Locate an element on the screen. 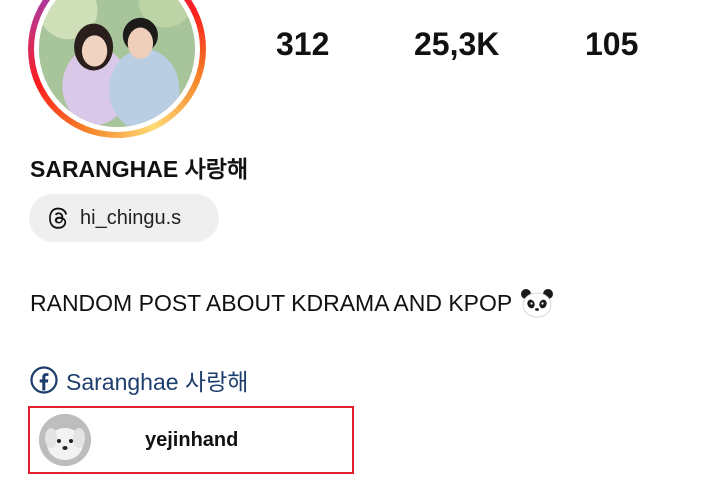 This screenshot has width=720, height=481. posts-count: 312 is located at coordinates (302, 44).